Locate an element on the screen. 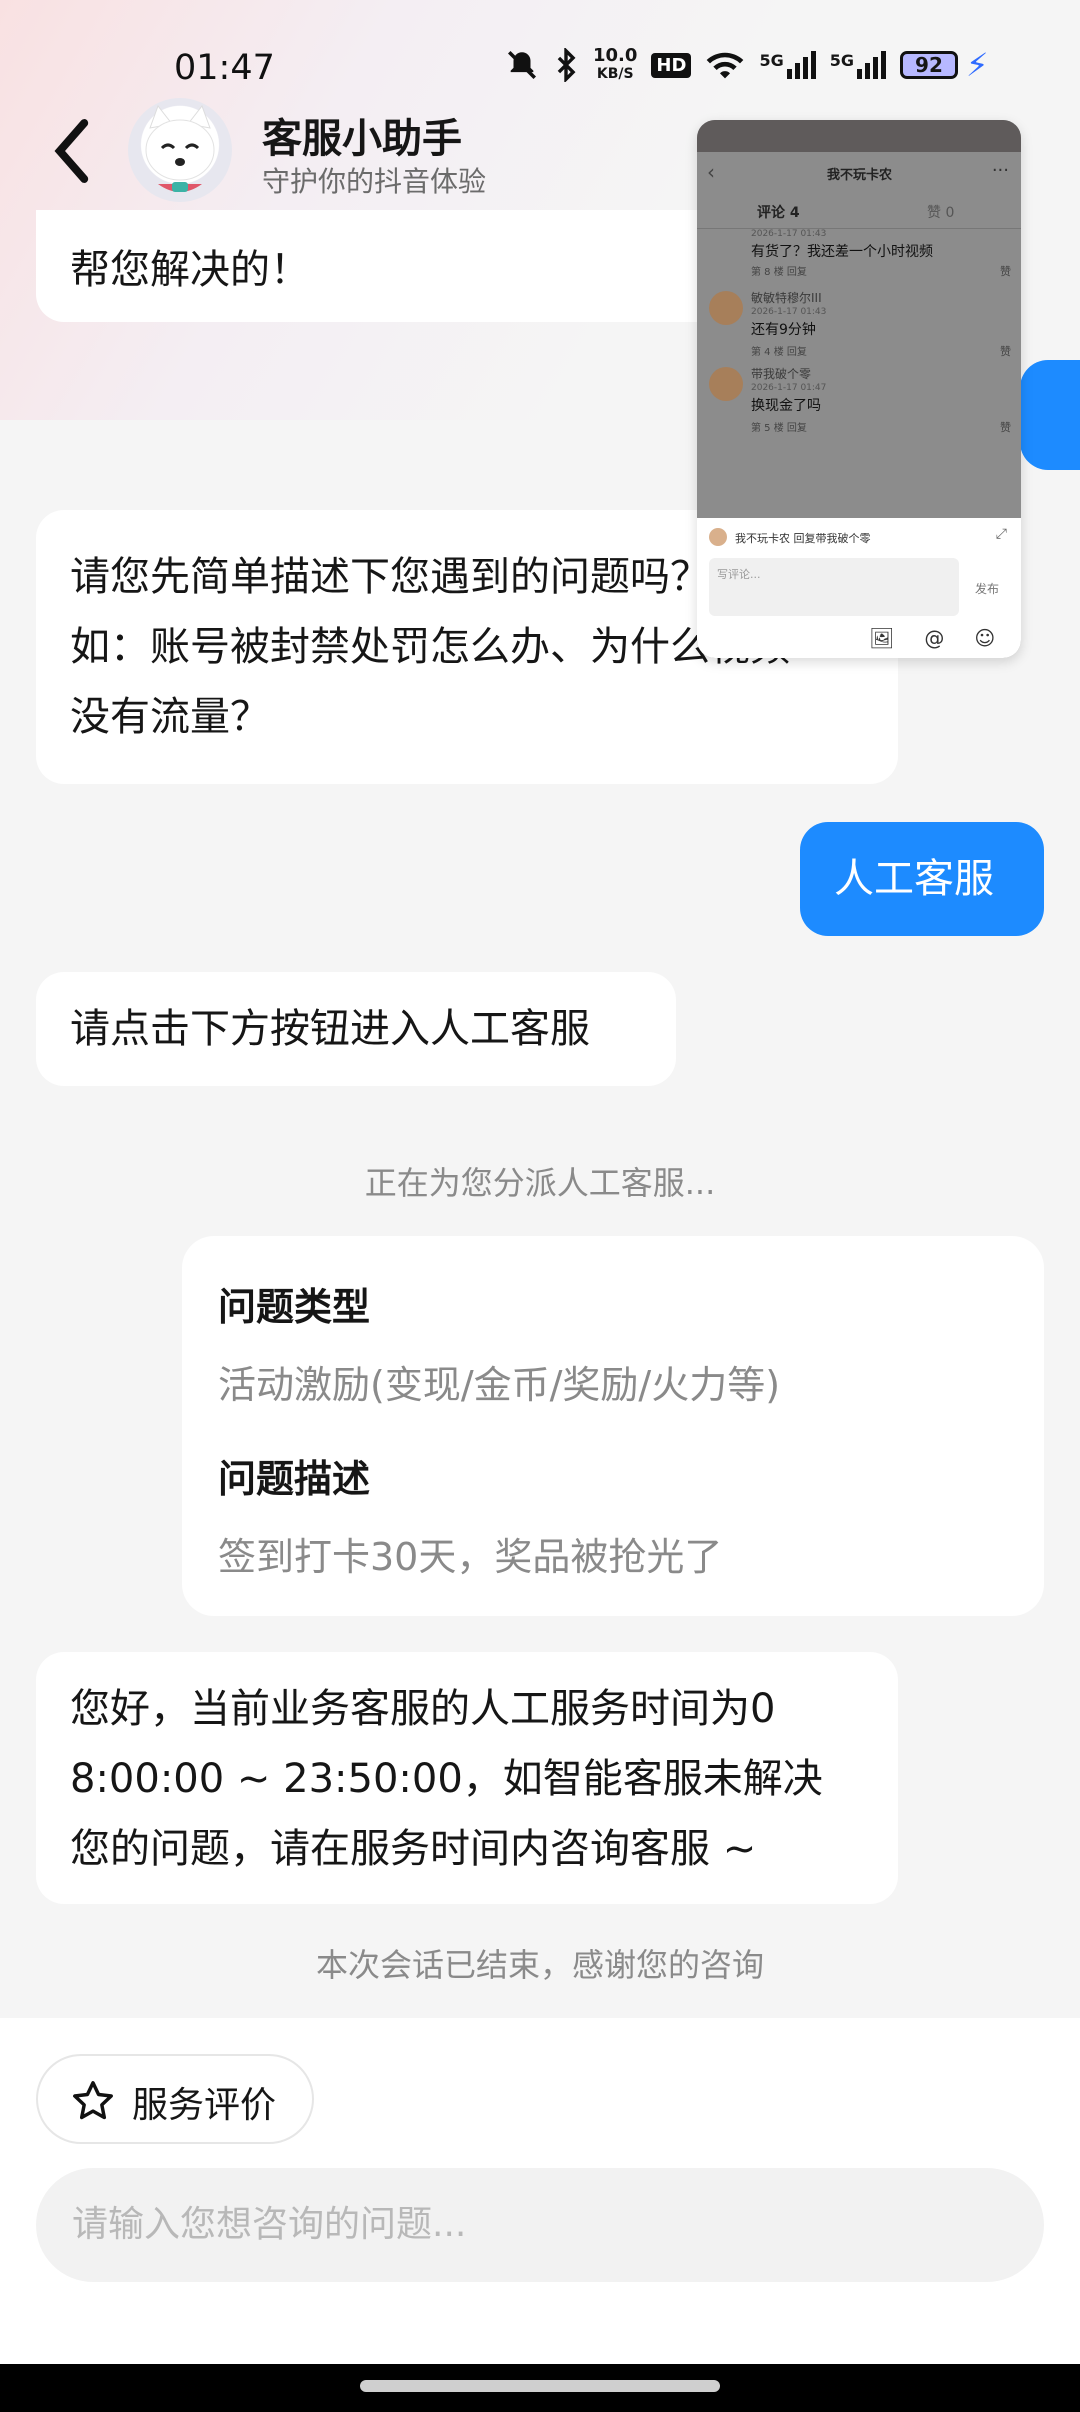 This screenshot has width=1080, height=2412. comment-composer: 我不玩卡农 回复带我破个零 ⤢ 写评论... 发布 🖼 @ ☺ is located at coordinates (859, 588).